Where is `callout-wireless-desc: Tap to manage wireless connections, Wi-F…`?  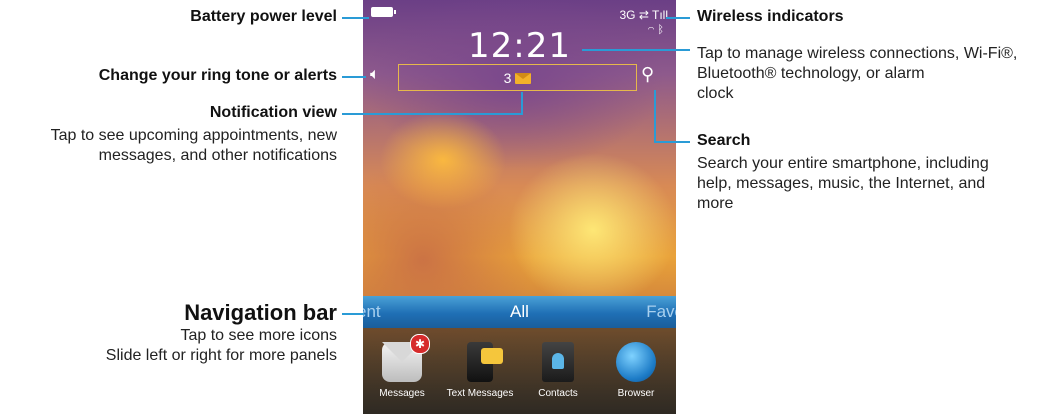 callout-wireless-desc: Tap to manage wireless connections, Wi-F… is located at coordinates (857, 74).